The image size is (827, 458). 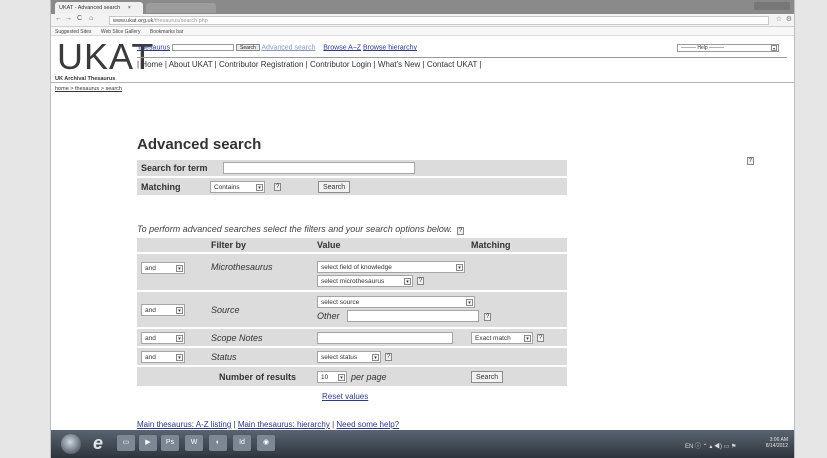 I want to click on filter-label: Microthesaurus, so click(x=242, y=267).